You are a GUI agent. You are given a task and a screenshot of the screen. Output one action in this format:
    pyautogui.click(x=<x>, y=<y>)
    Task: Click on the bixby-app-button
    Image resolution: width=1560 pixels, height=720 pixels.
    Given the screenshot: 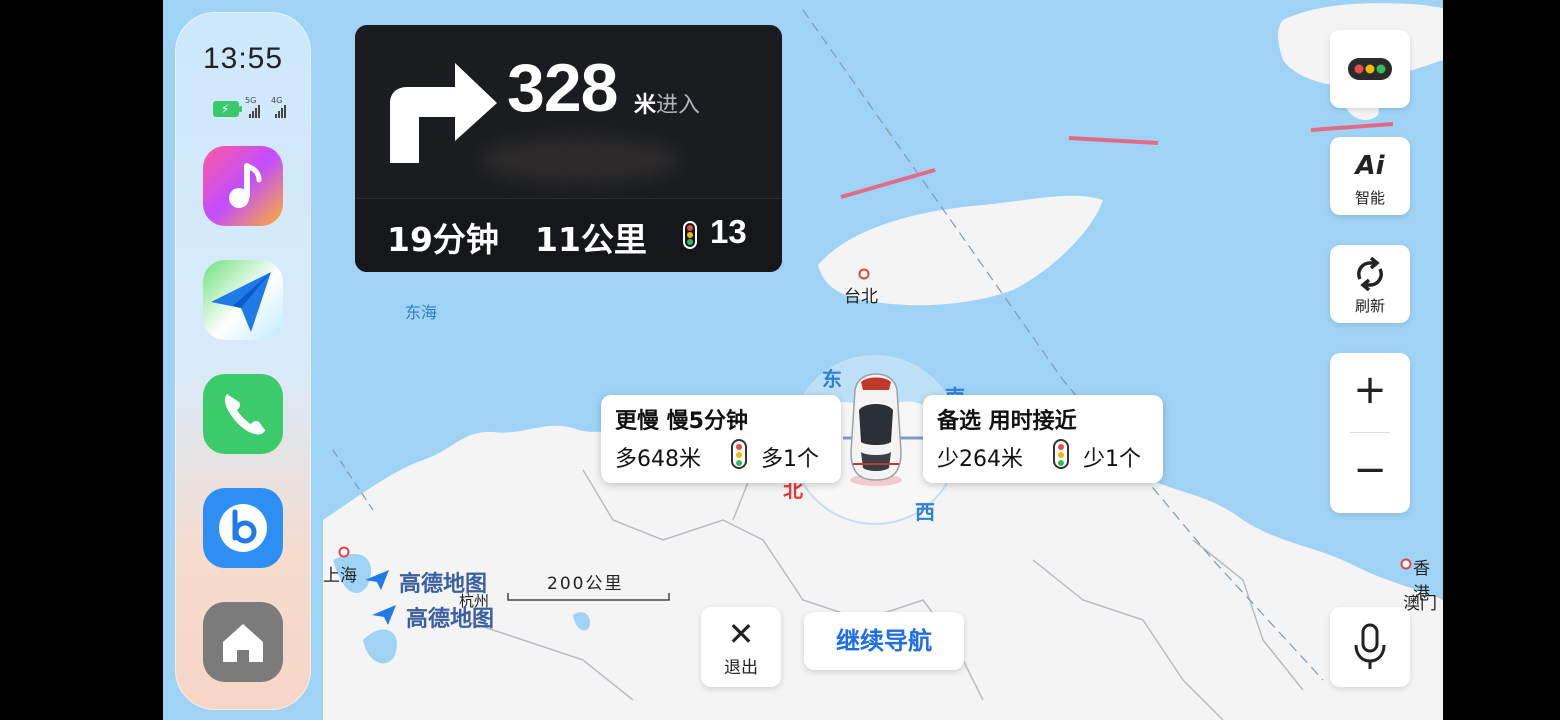 What is the action you would take?
    pyautogui.click(x=243, y=528)
    